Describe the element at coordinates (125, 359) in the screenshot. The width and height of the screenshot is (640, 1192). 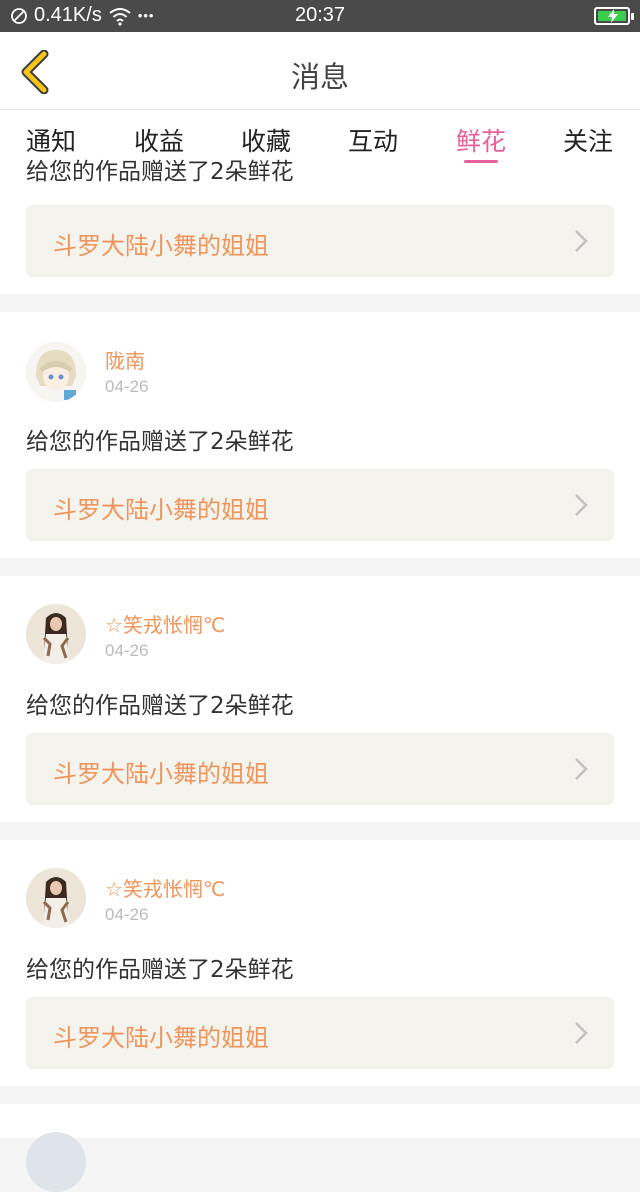
I see `username: 陇南` at that location.